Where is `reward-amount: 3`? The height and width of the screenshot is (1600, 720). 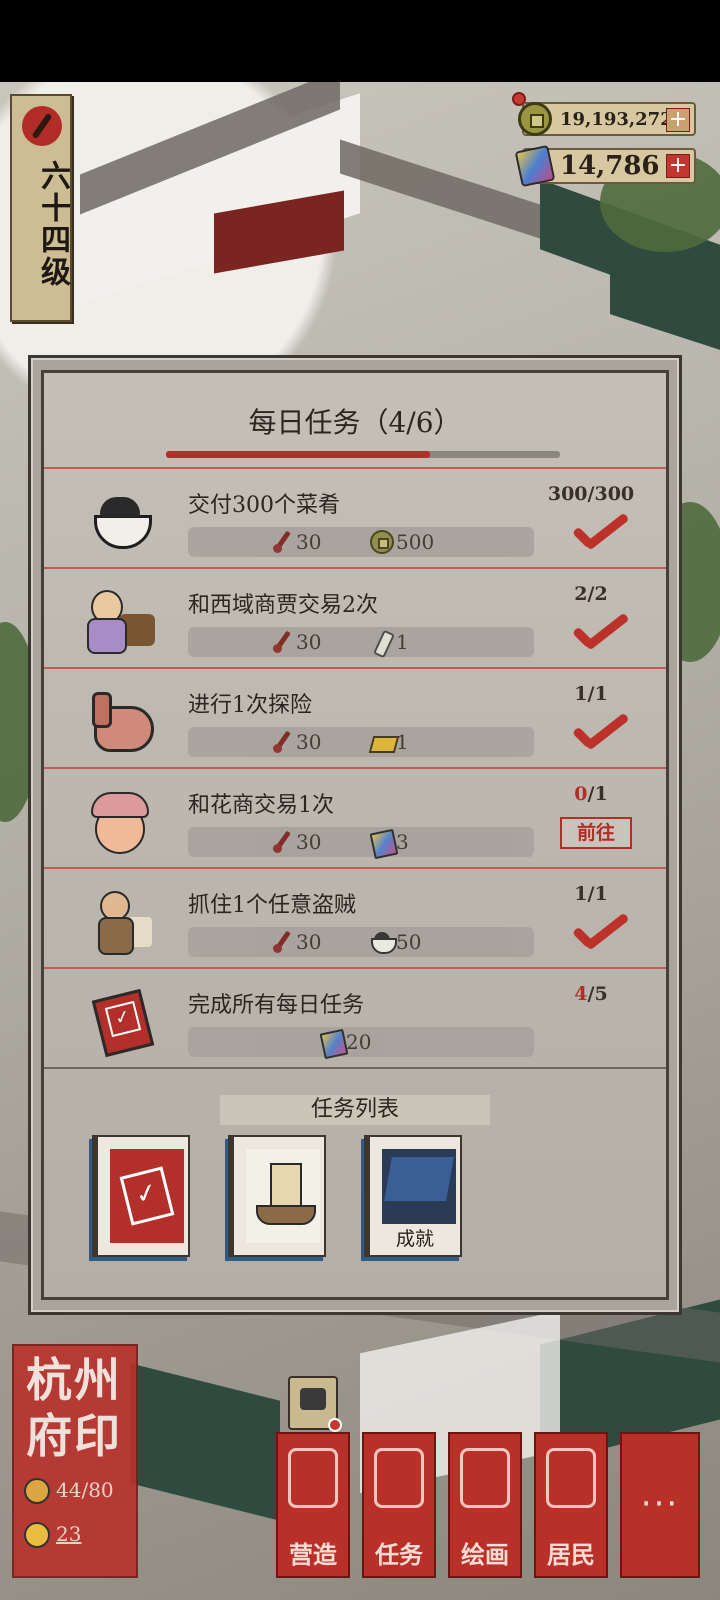
reward-amount: 3 is located at coordinates (402, 842).